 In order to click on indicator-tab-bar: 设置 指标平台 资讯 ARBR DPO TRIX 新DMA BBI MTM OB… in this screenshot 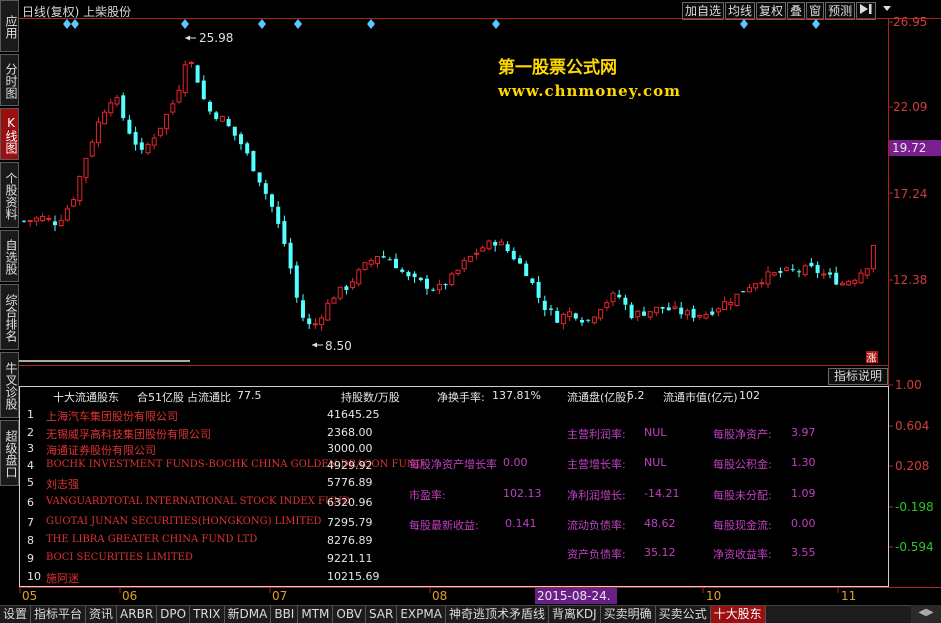, I will do `click(470, 614)`.